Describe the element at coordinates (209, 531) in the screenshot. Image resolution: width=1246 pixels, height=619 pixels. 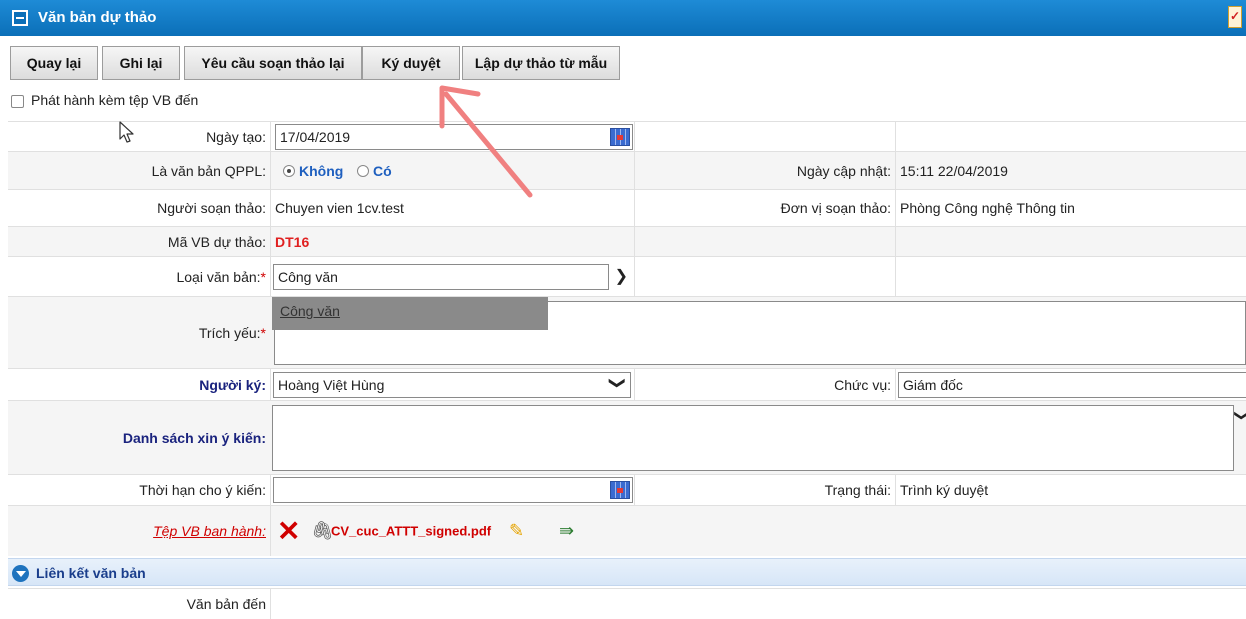
I see `issue-file-label: Tệp VB ban hành:` at that location.